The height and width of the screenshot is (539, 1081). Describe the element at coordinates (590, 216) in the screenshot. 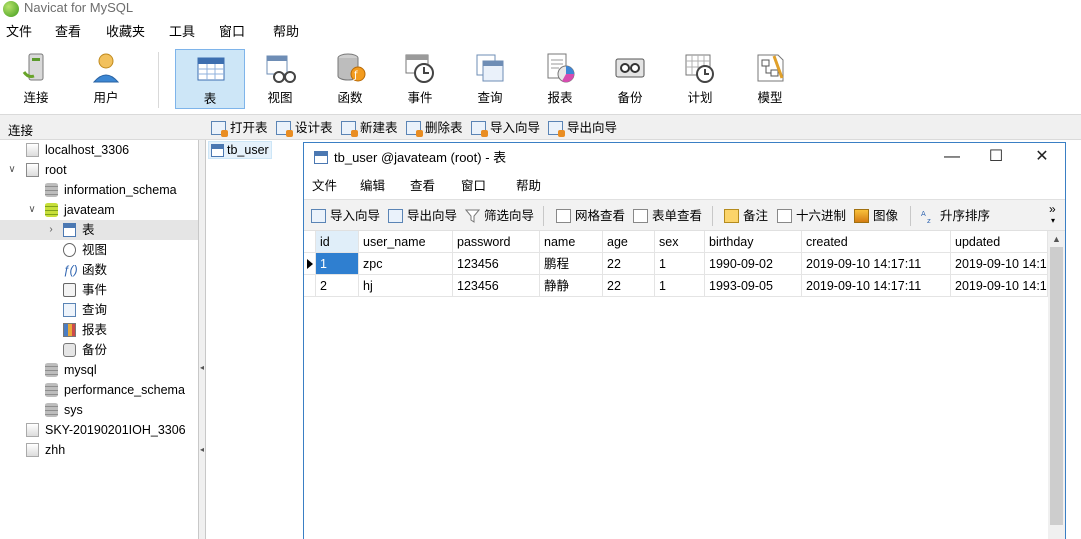

I see `grid-view-button: 网格查看` at that location.